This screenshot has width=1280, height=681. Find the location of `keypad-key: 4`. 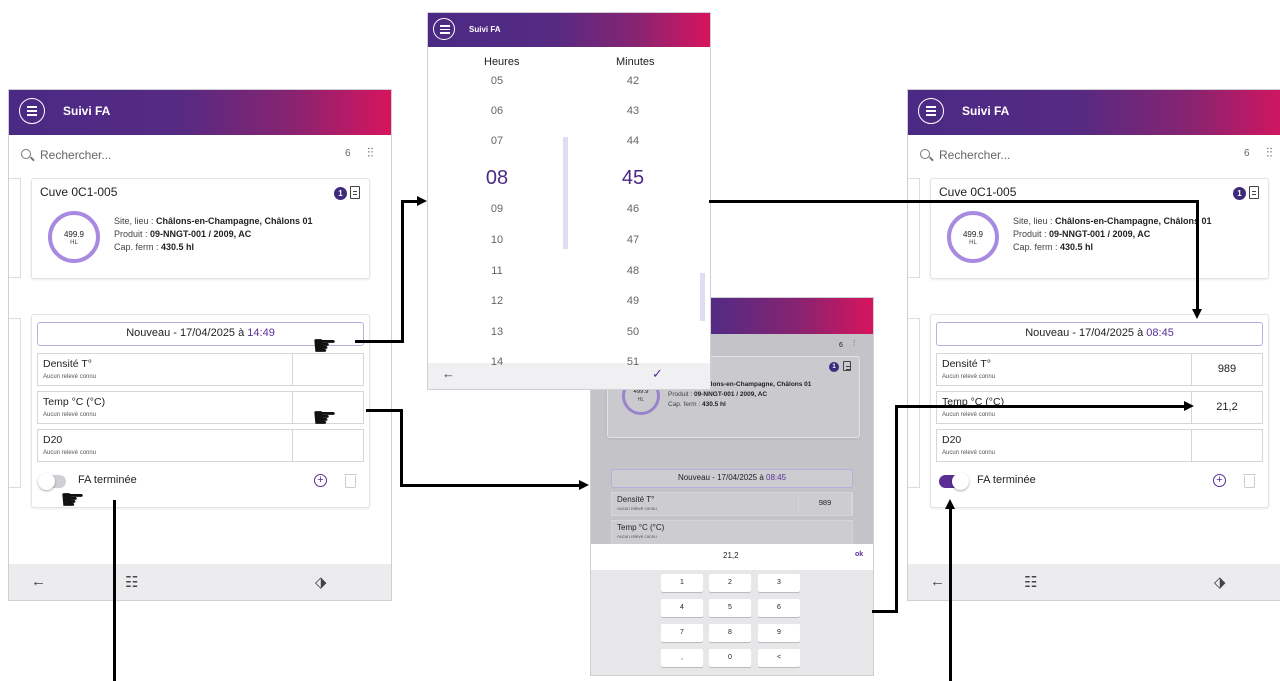

keypad-key: 4 is located at coordinates (682, 608).